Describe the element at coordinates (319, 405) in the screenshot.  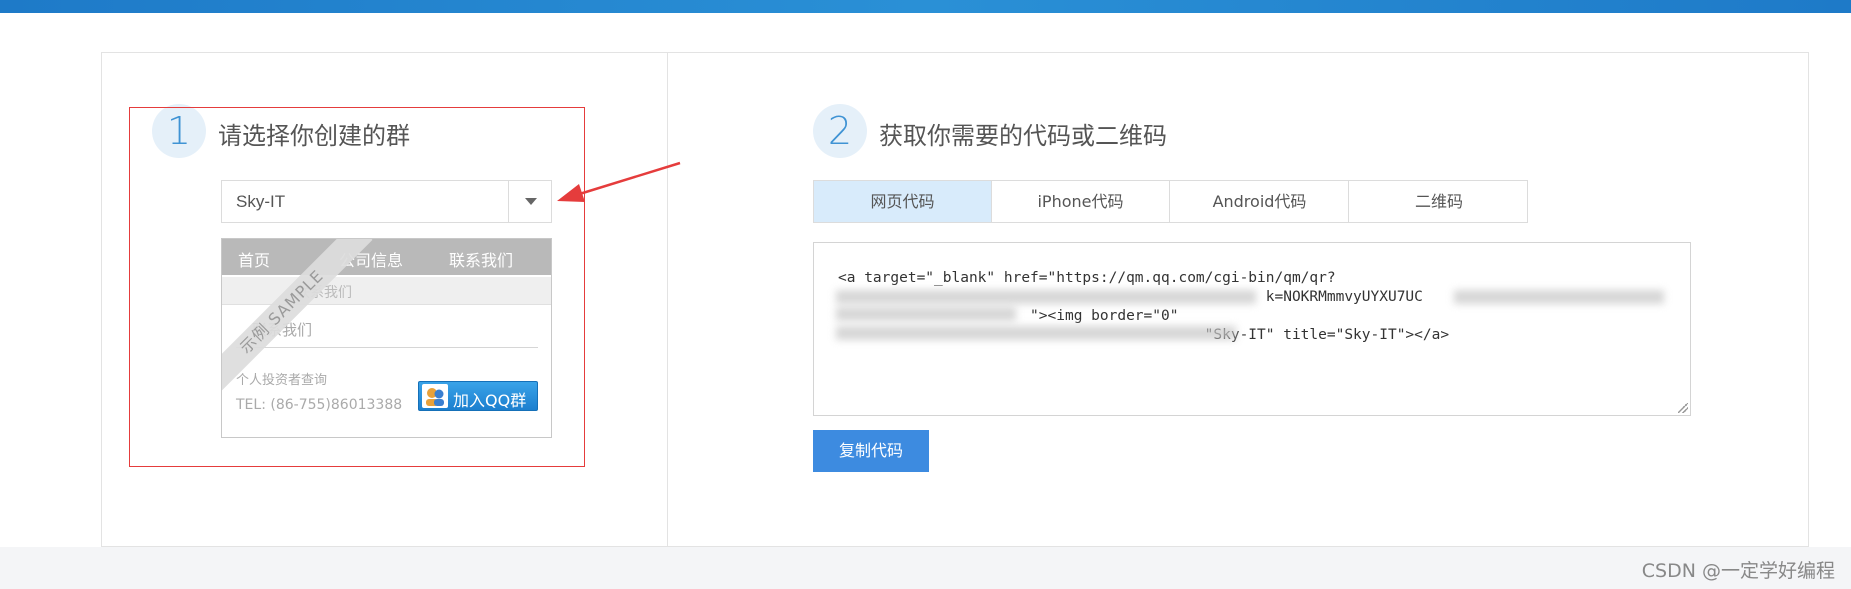
I see `sample-tel: TEL: (86-755)86013388` at that location.